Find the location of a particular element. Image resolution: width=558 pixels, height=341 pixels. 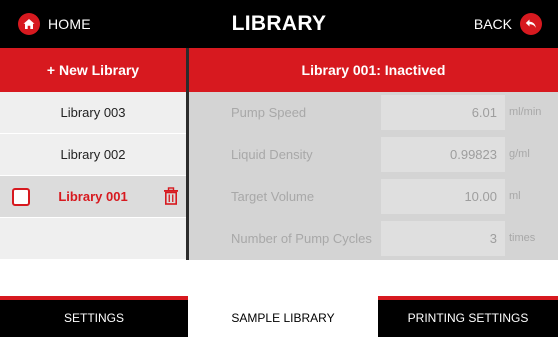

back-arrow-icon is located at coordinates (531, 24).